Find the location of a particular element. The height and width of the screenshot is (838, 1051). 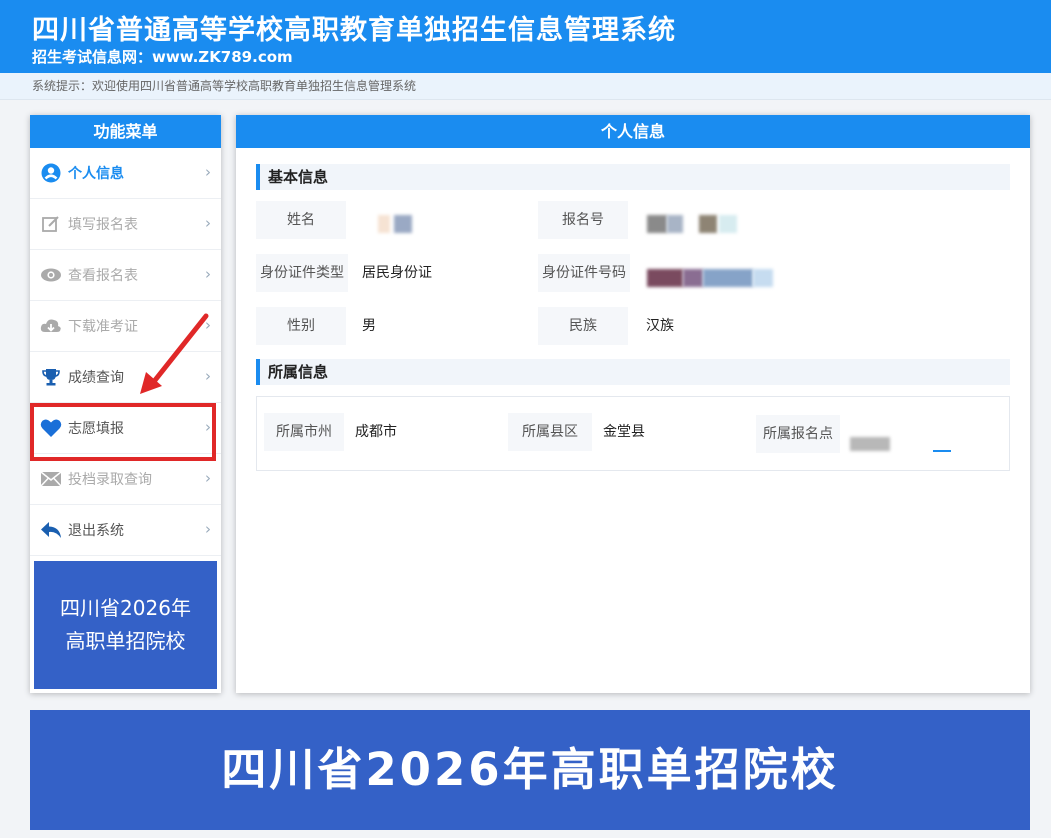

menu-item-logout: 退出系统 › is located at coordinates (125, 530).